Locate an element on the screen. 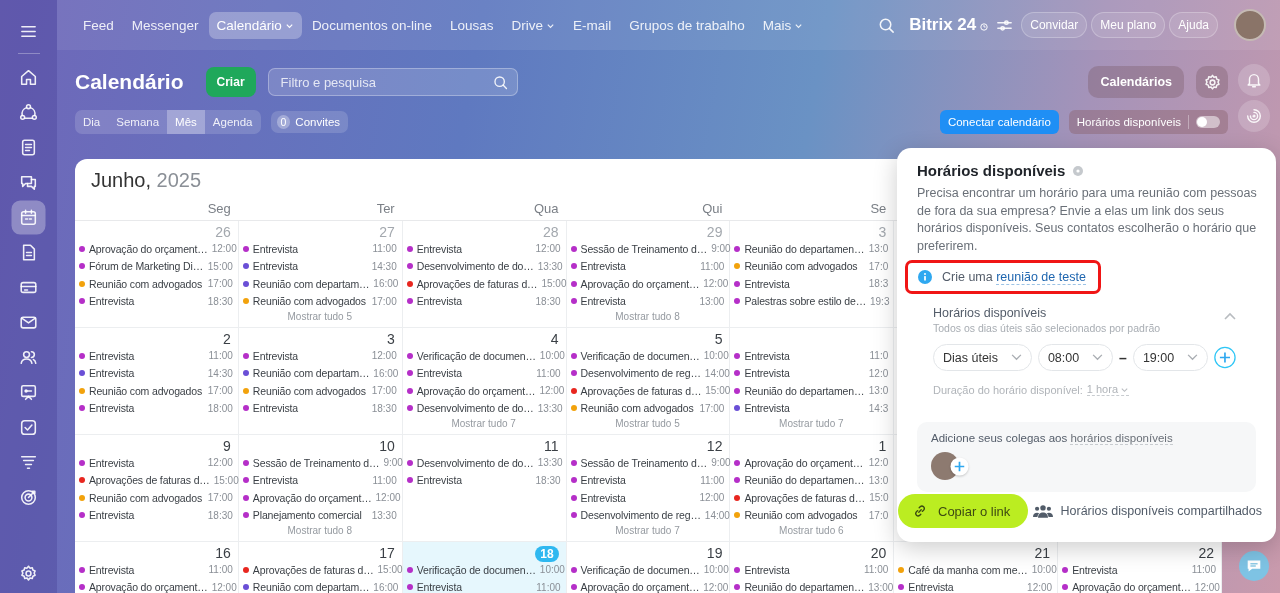 This screenshot has height=593, width=1280. day-cell: 28 Entrevista 12:00 Desenvolvimento de do… 13:30 Aprovações de faturas d… 15:00 Entrevista 18:30 is located at coordinates (484, 274).